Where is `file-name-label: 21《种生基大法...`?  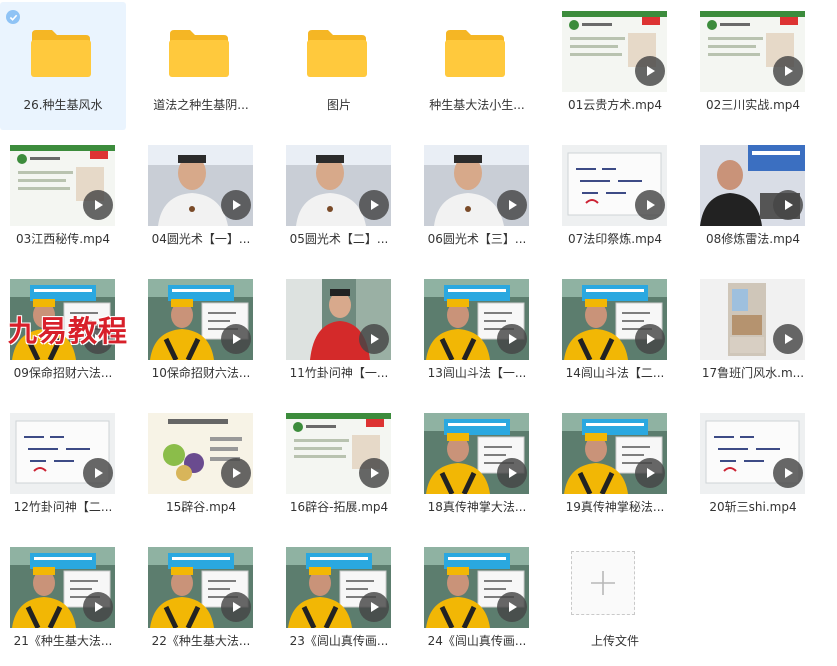 file-name-label: 21《种生基大法... is located at coordinates (63, 641).